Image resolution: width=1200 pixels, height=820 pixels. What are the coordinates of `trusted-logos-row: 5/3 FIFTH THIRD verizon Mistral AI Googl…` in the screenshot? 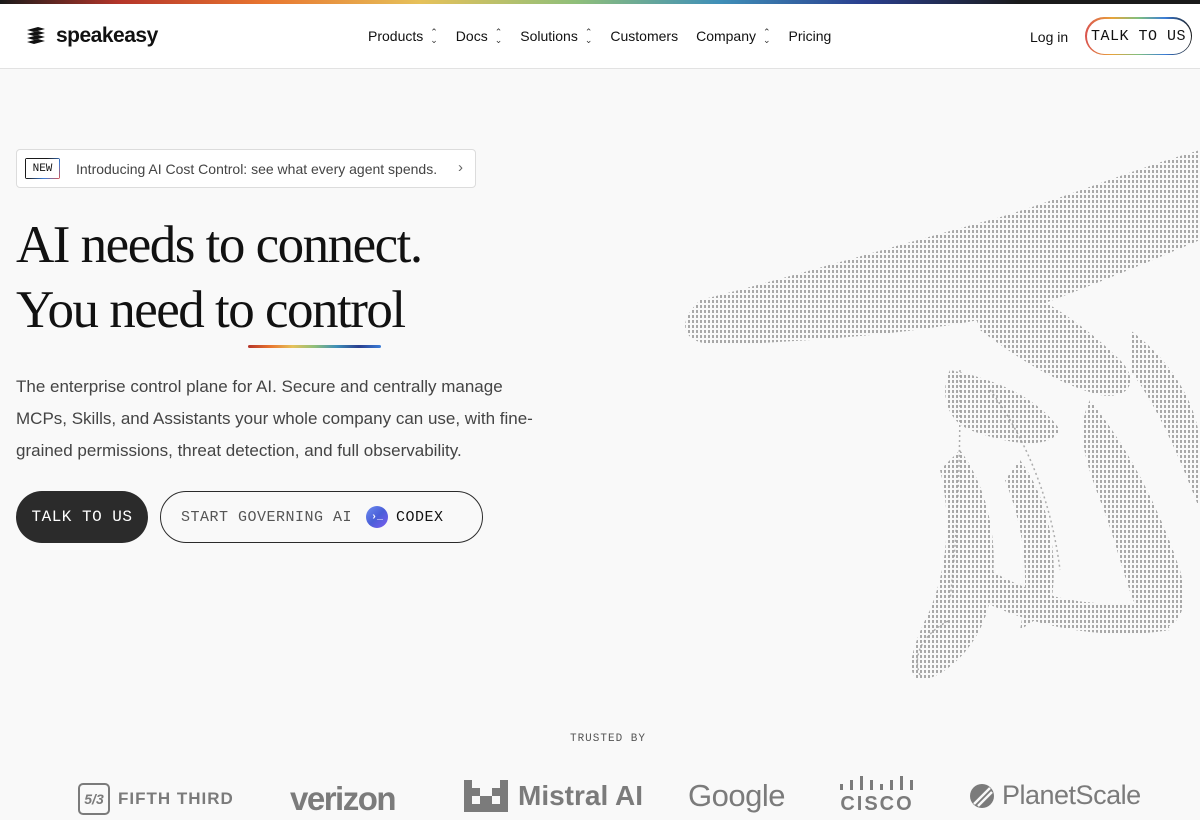 It's located at (600, 796).